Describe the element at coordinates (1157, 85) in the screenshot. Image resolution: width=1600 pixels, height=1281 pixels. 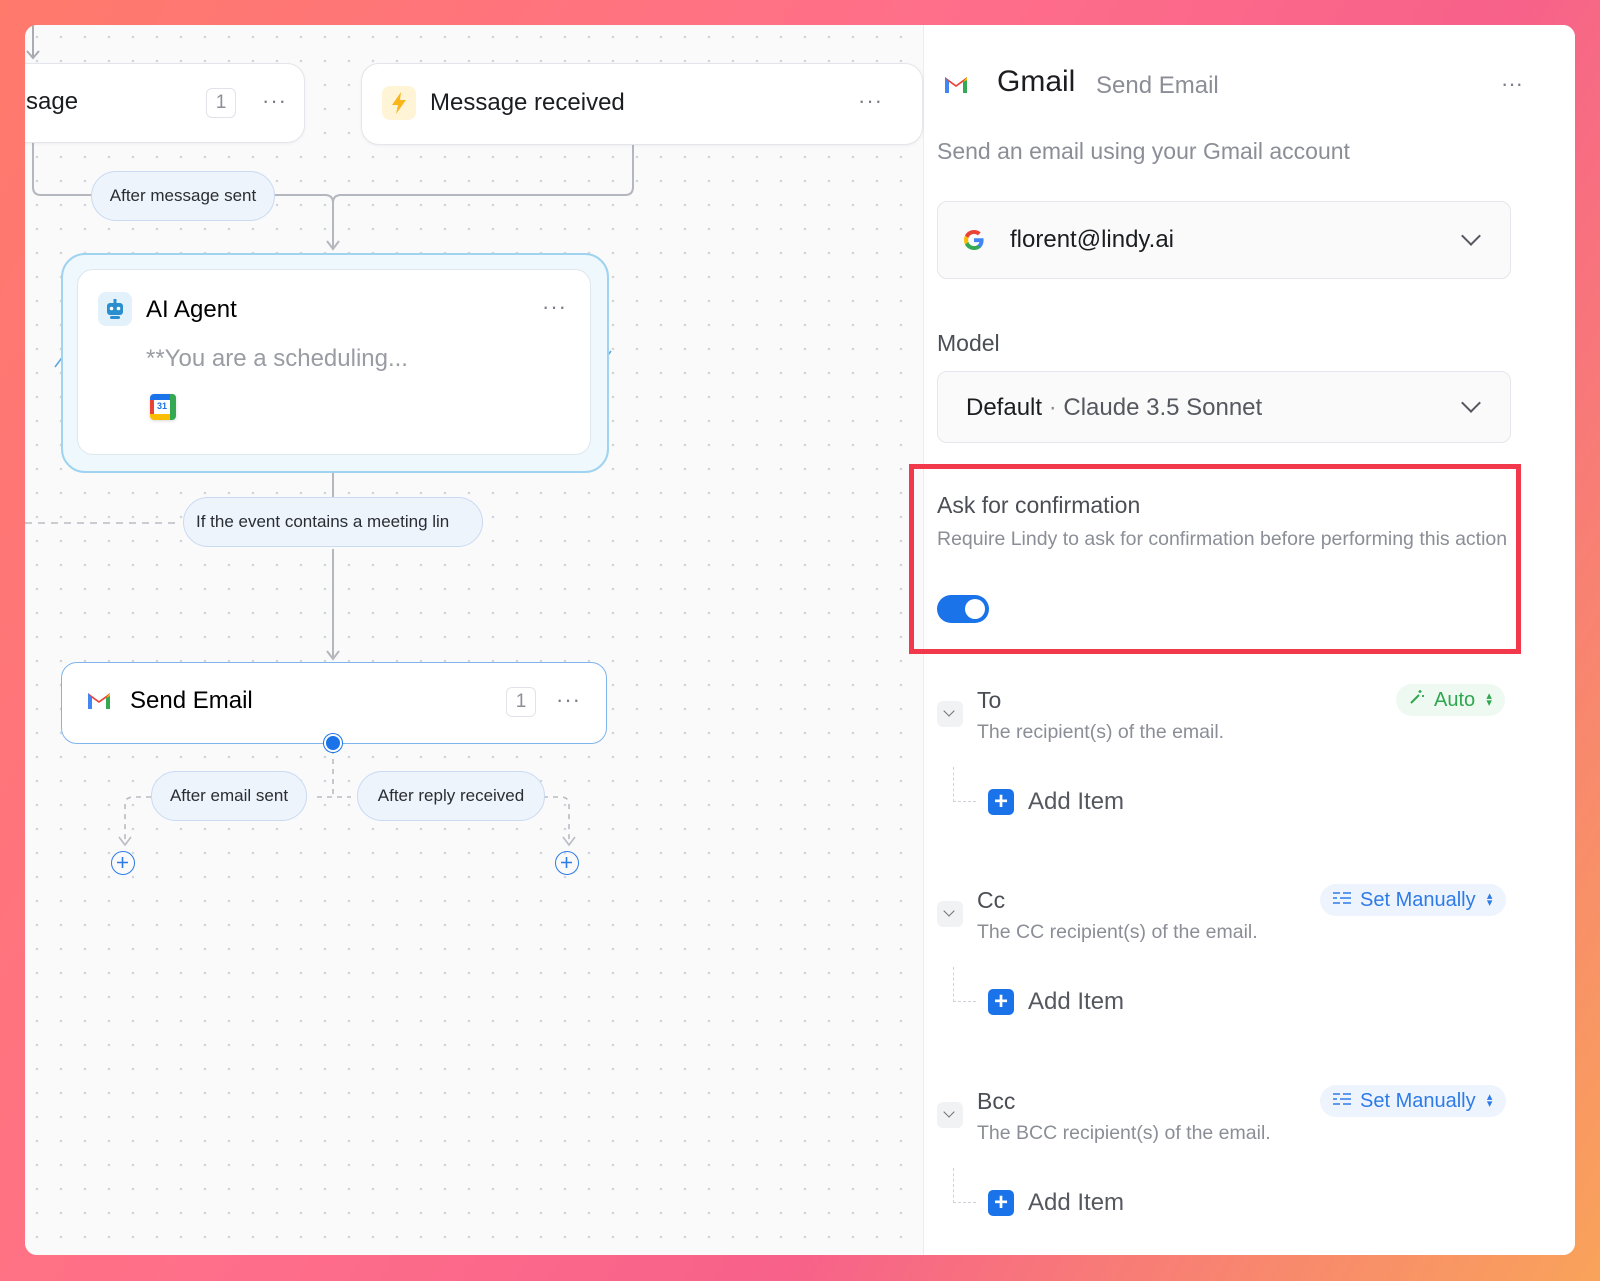
I see `panel-action-name: Send Email` at that location.